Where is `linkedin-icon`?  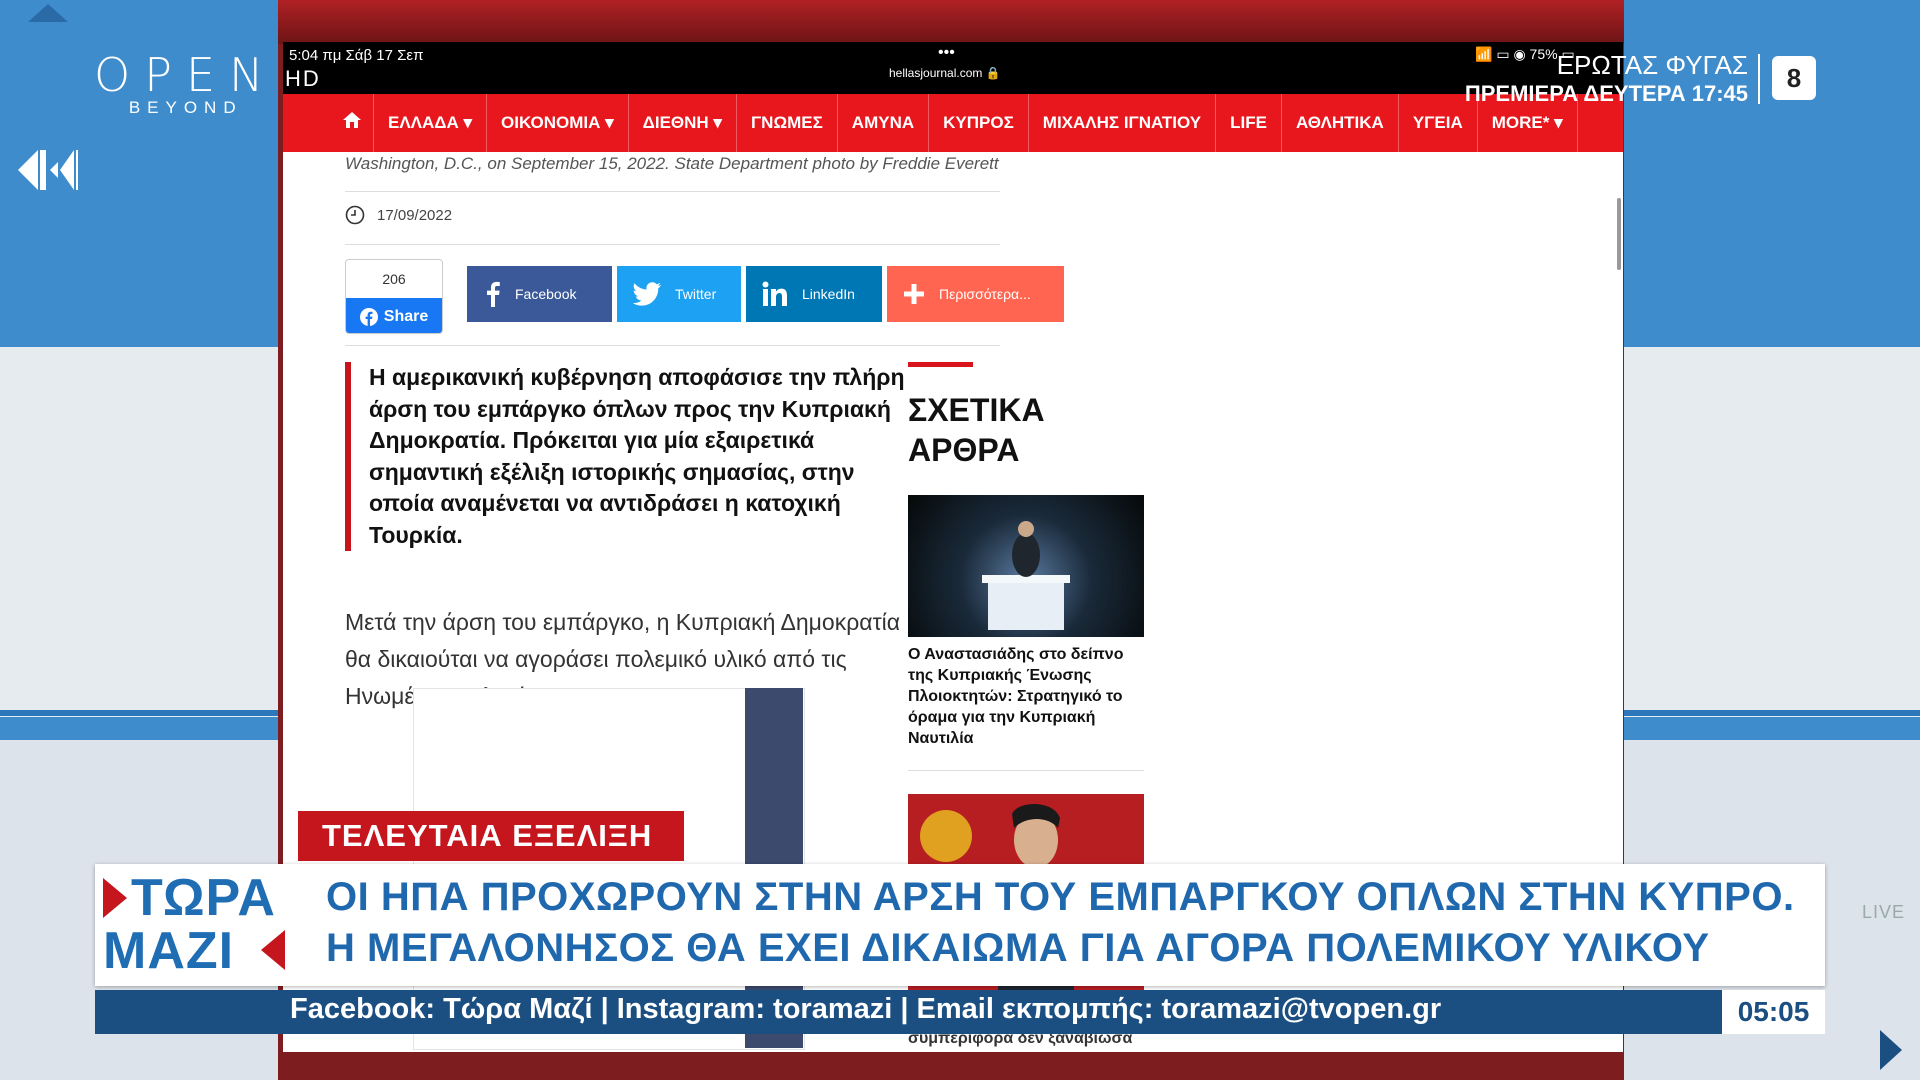
linkedin-icon is located at coordinates (774, 293).